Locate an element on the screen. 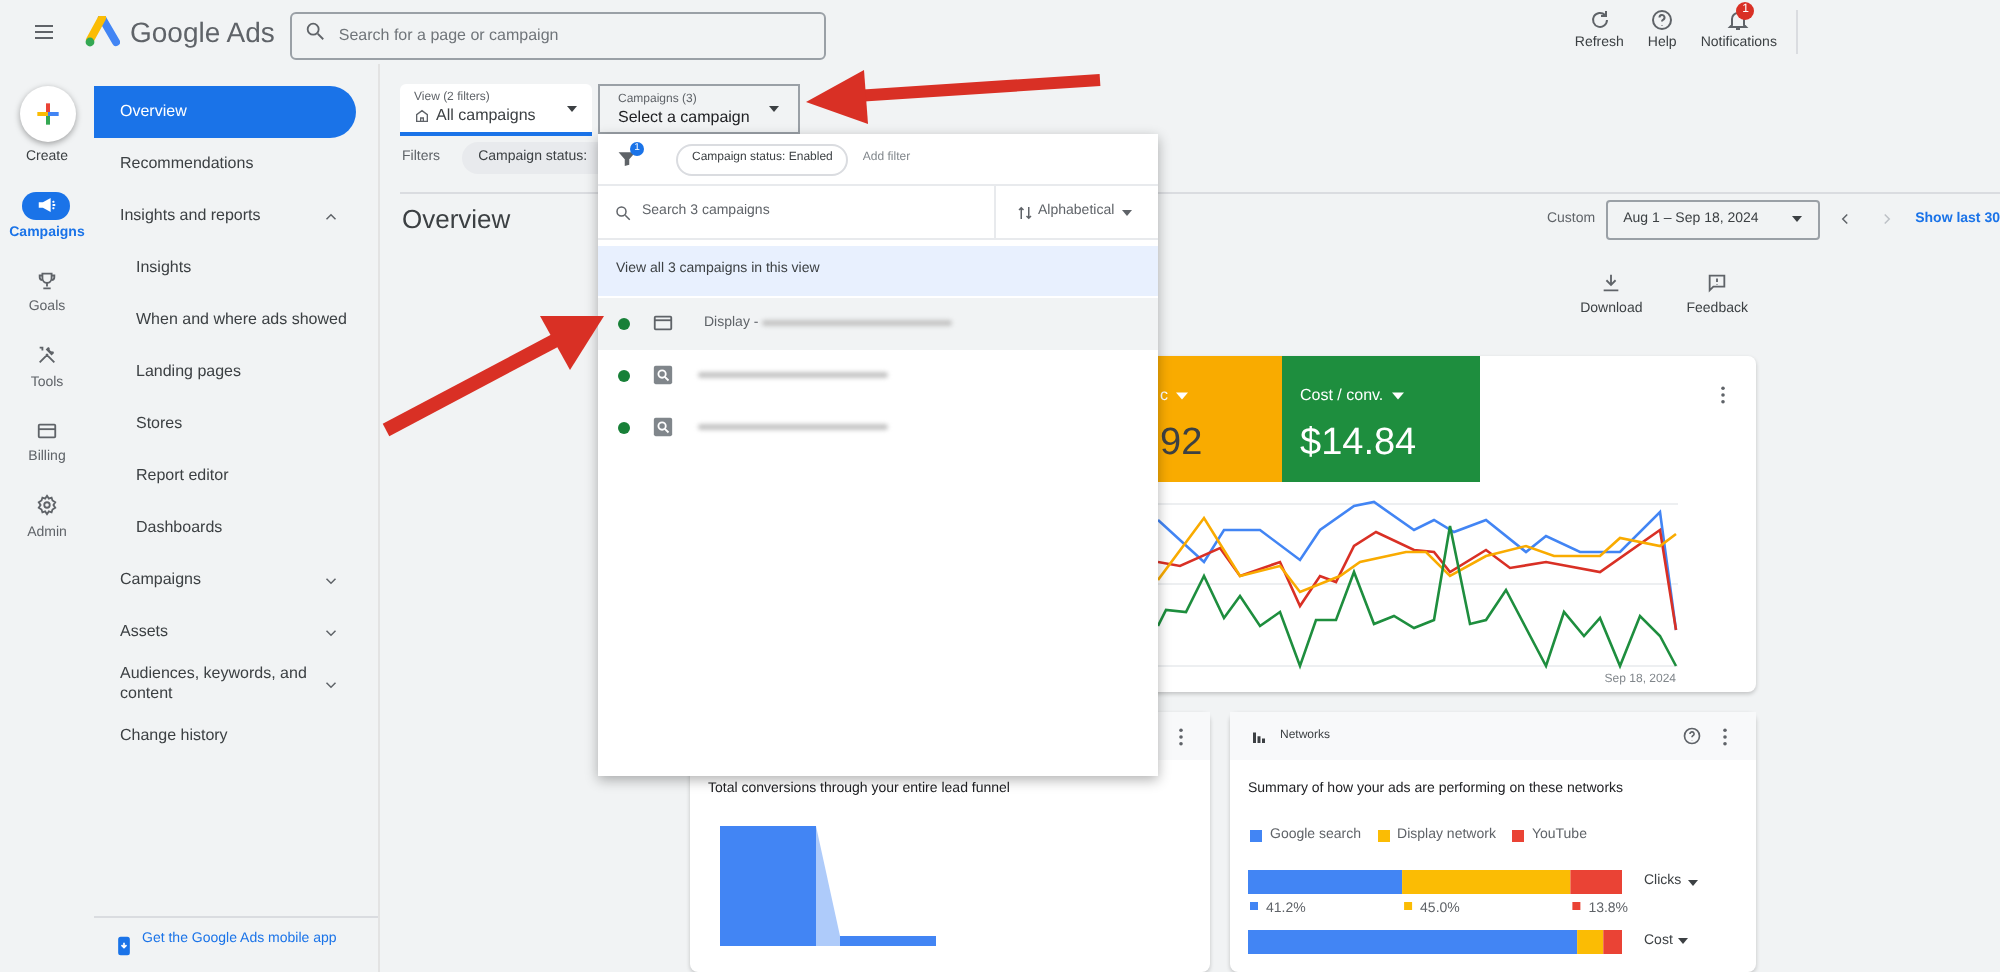 The image size is (2000, 972). nav-item: Campaigns is located at coordinates (225, 580).